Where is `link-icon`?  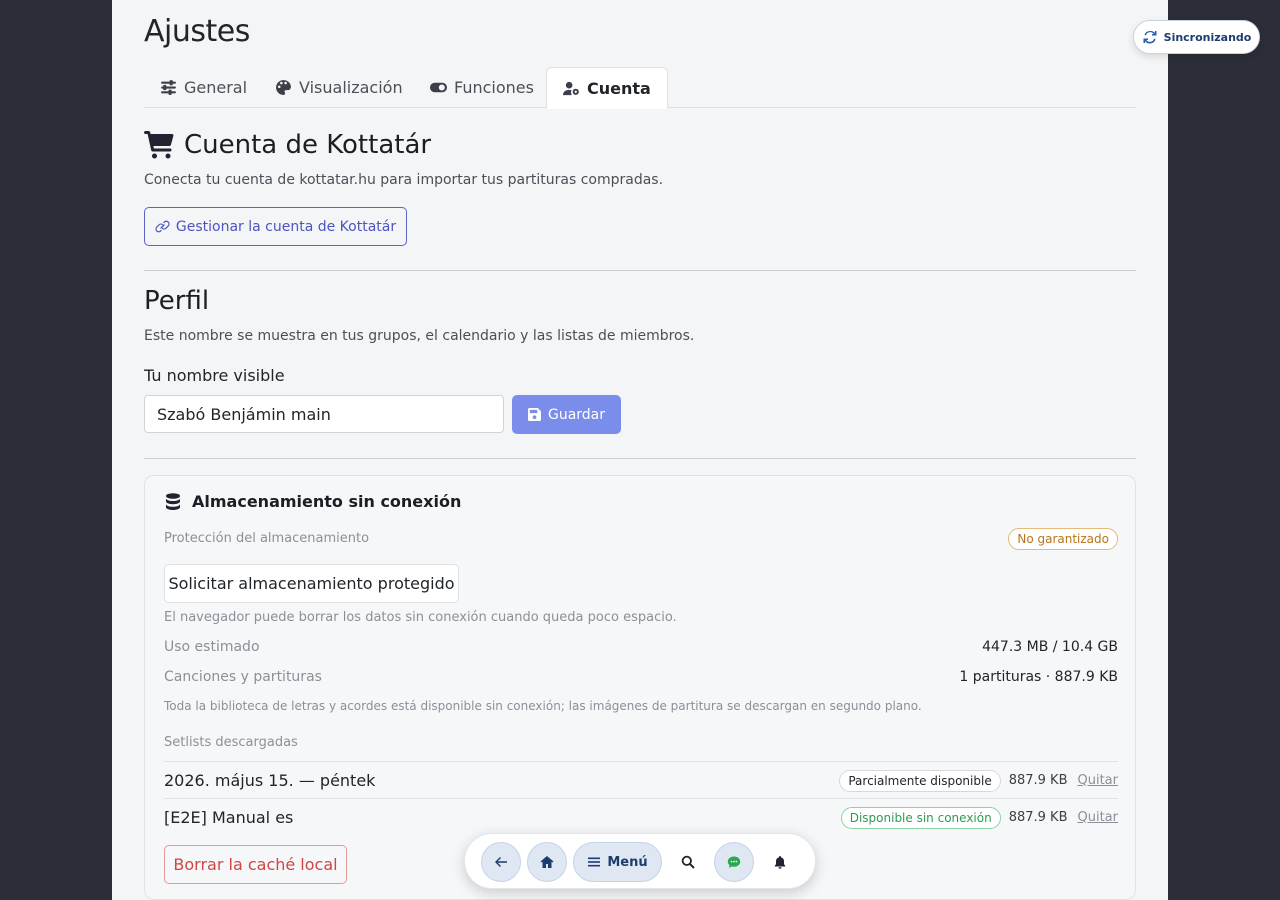
link-icon is located at coordinates (162, 226).